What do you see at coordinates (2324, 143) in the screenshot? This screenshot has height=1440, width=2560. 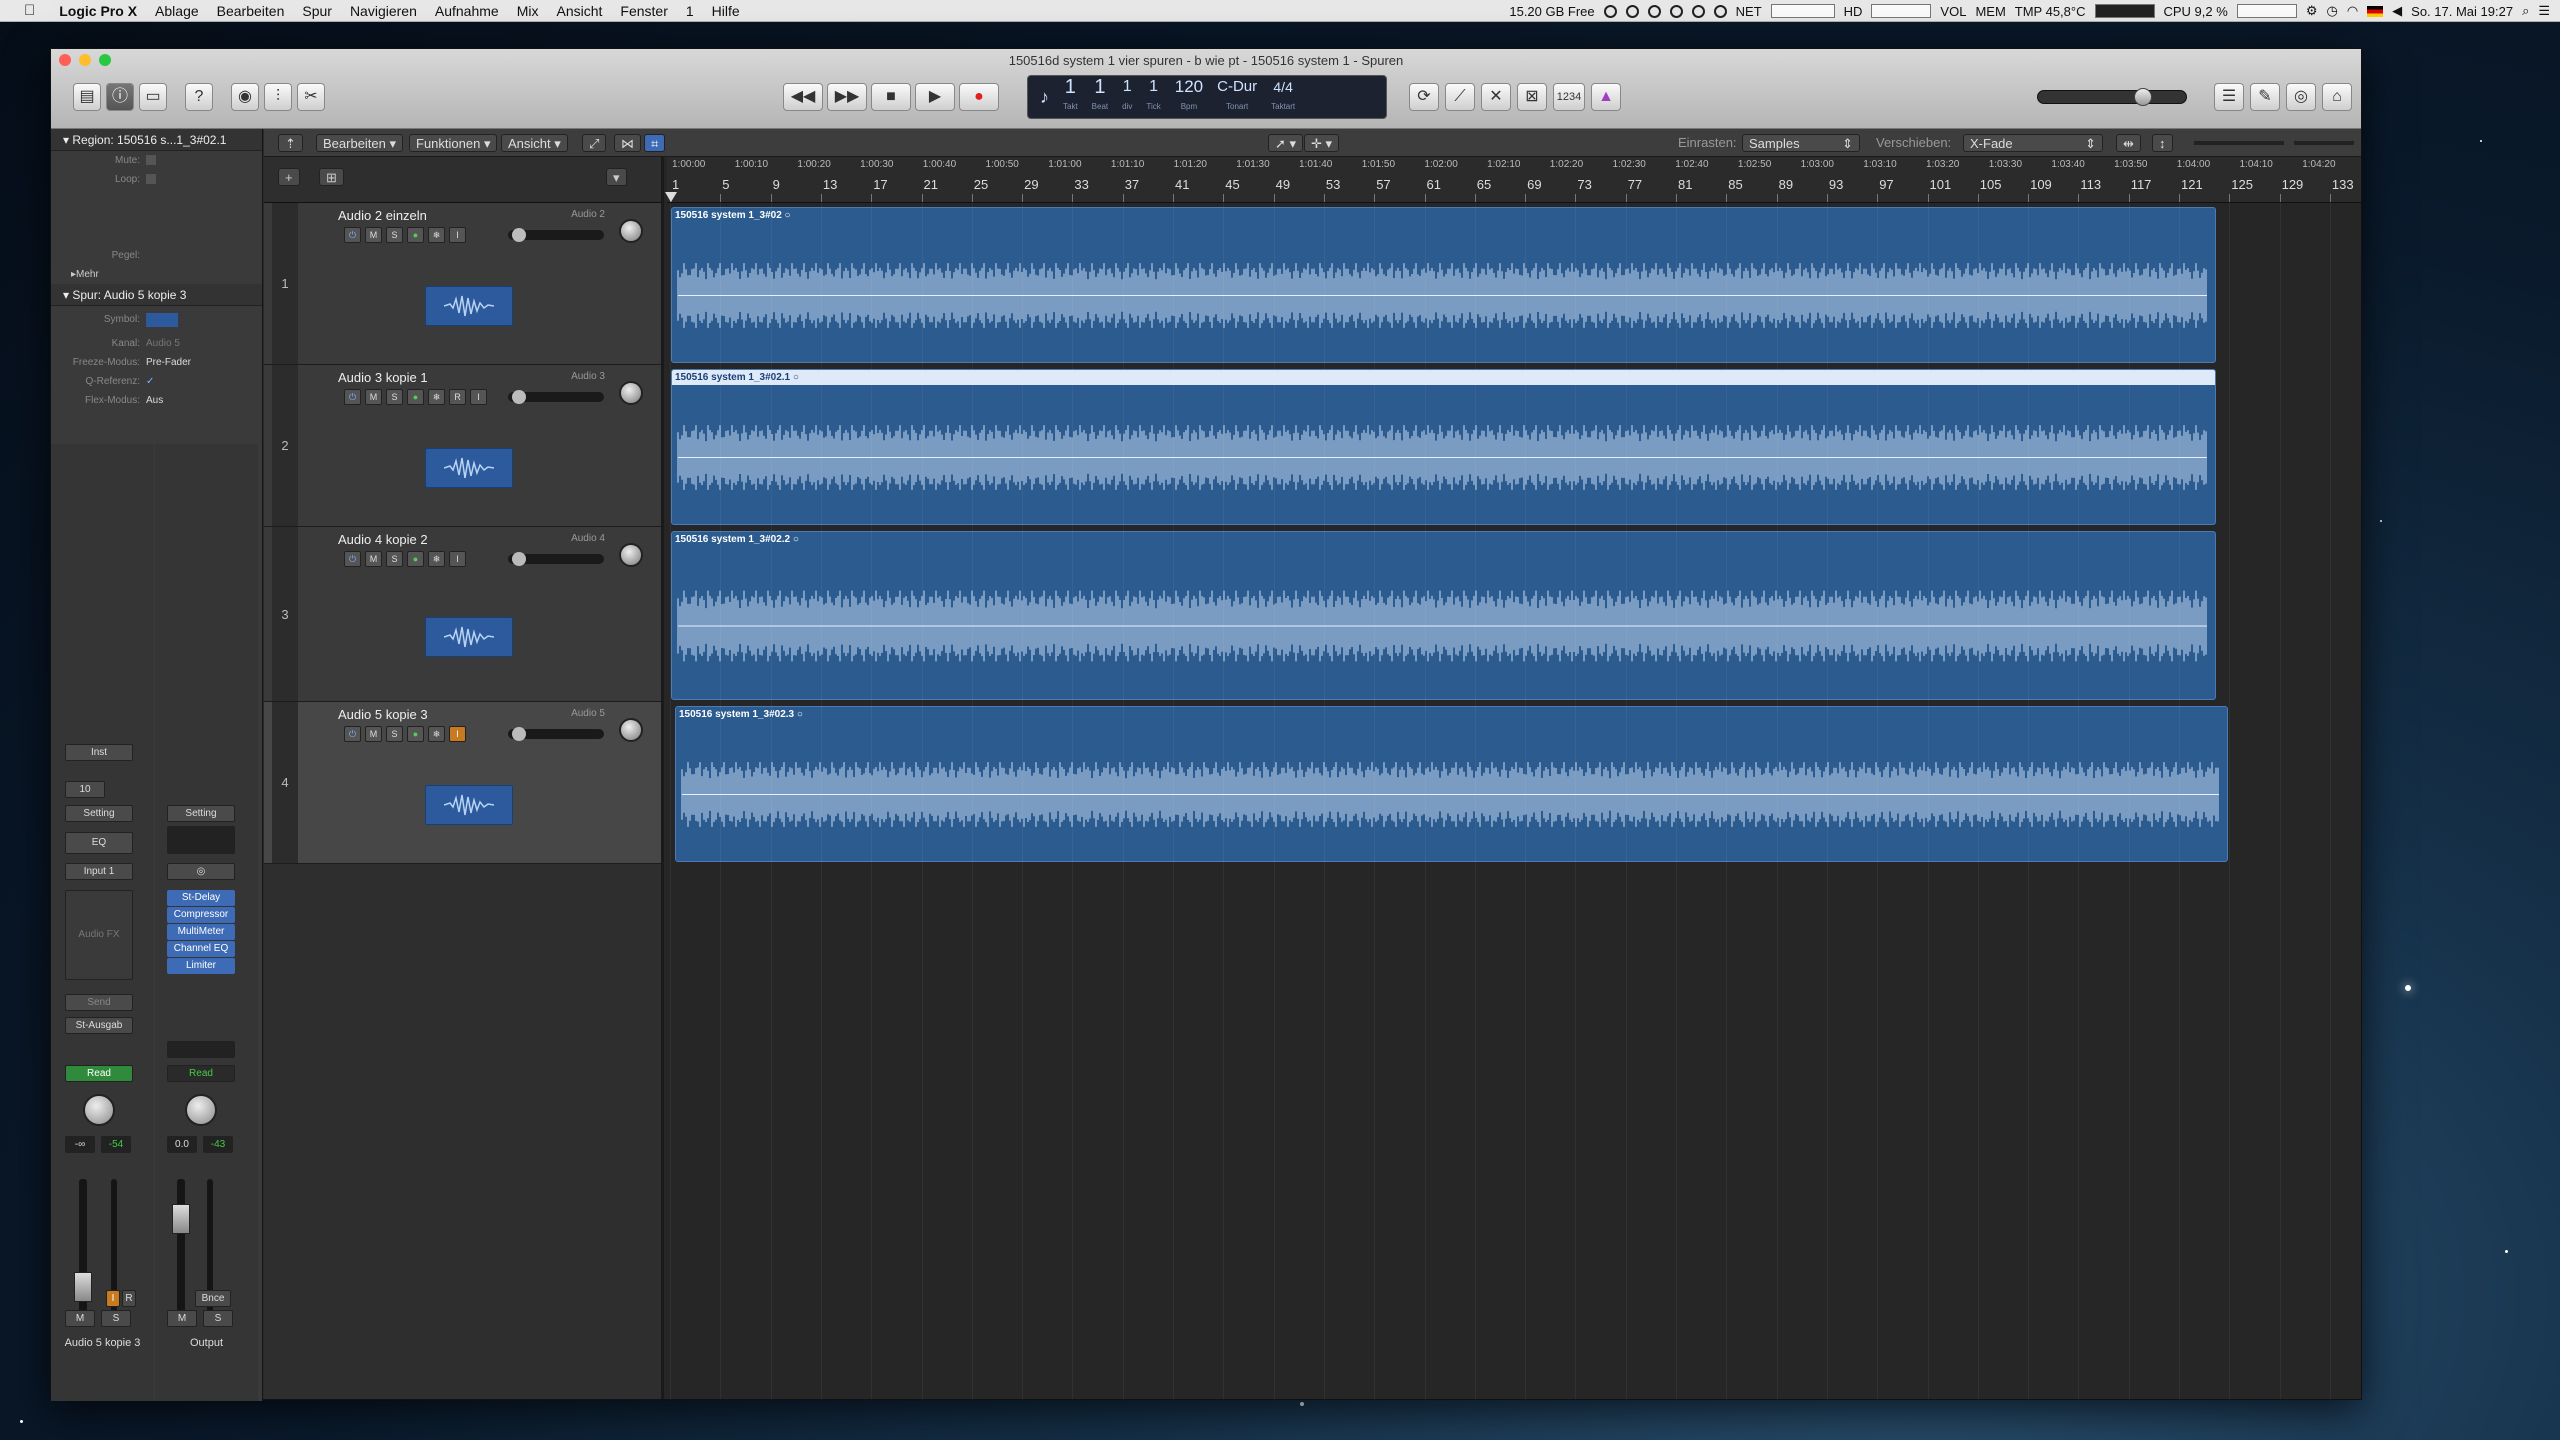 I see `vertical-zoom-slider` at bounding box center [2324, 143].